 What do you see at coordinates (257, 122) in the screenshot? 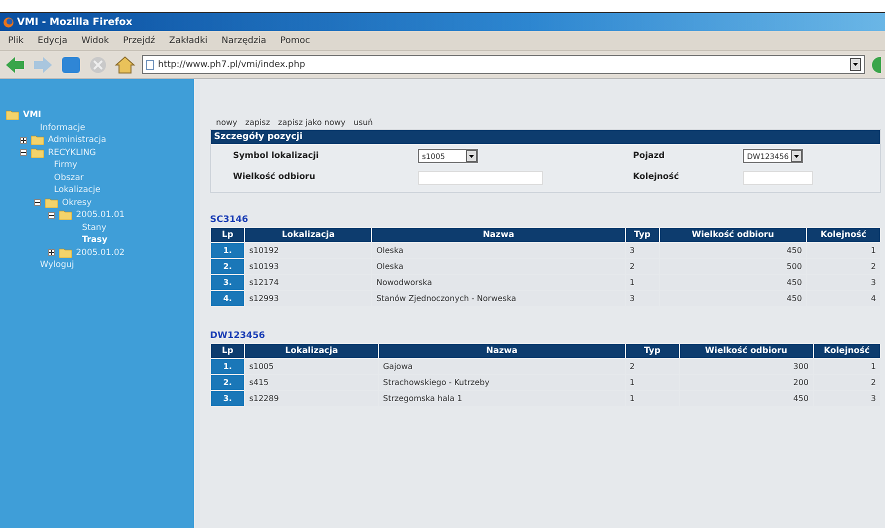
I see `action-link: zapisz` at bounding box center [257, 122].